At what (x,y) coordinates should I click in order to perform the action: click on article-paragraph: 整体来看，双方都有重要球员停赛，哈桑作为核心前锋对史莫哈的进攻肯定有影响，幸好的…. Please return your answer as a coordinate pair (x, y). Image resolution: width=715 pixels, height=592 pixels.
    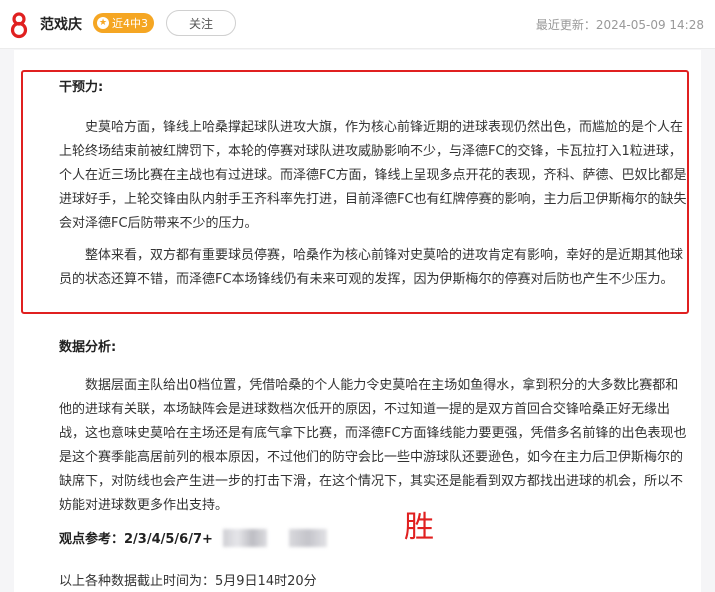
    Looking at the image, I should click on (374, 268).